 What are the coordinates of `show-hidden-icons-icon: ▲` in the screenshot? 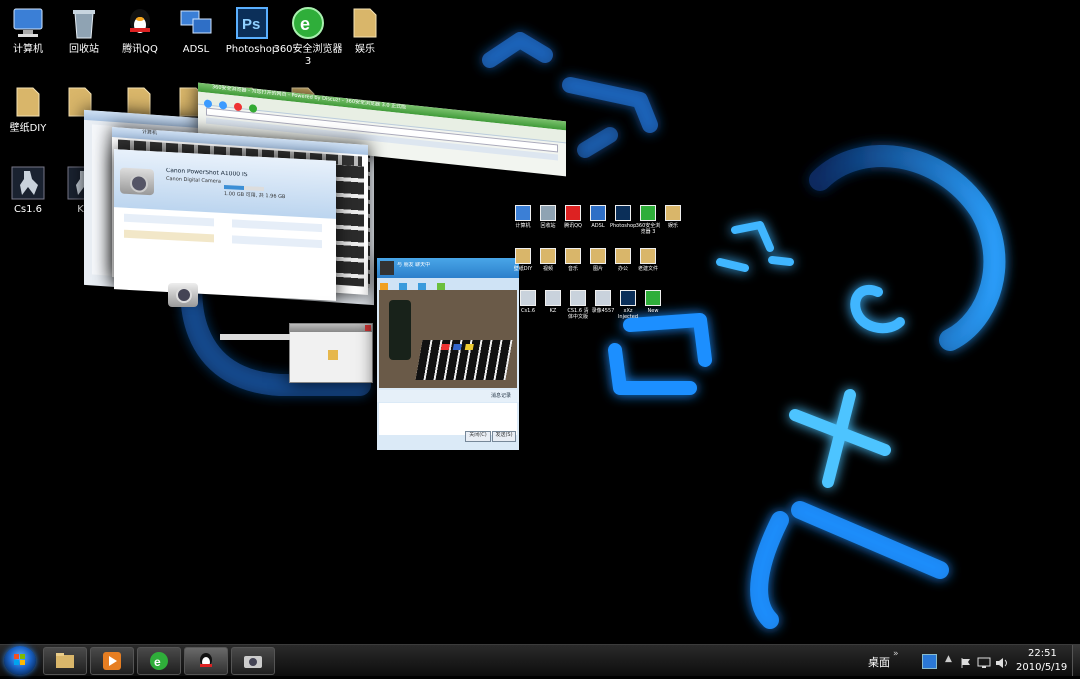 It's located at (948, 659).